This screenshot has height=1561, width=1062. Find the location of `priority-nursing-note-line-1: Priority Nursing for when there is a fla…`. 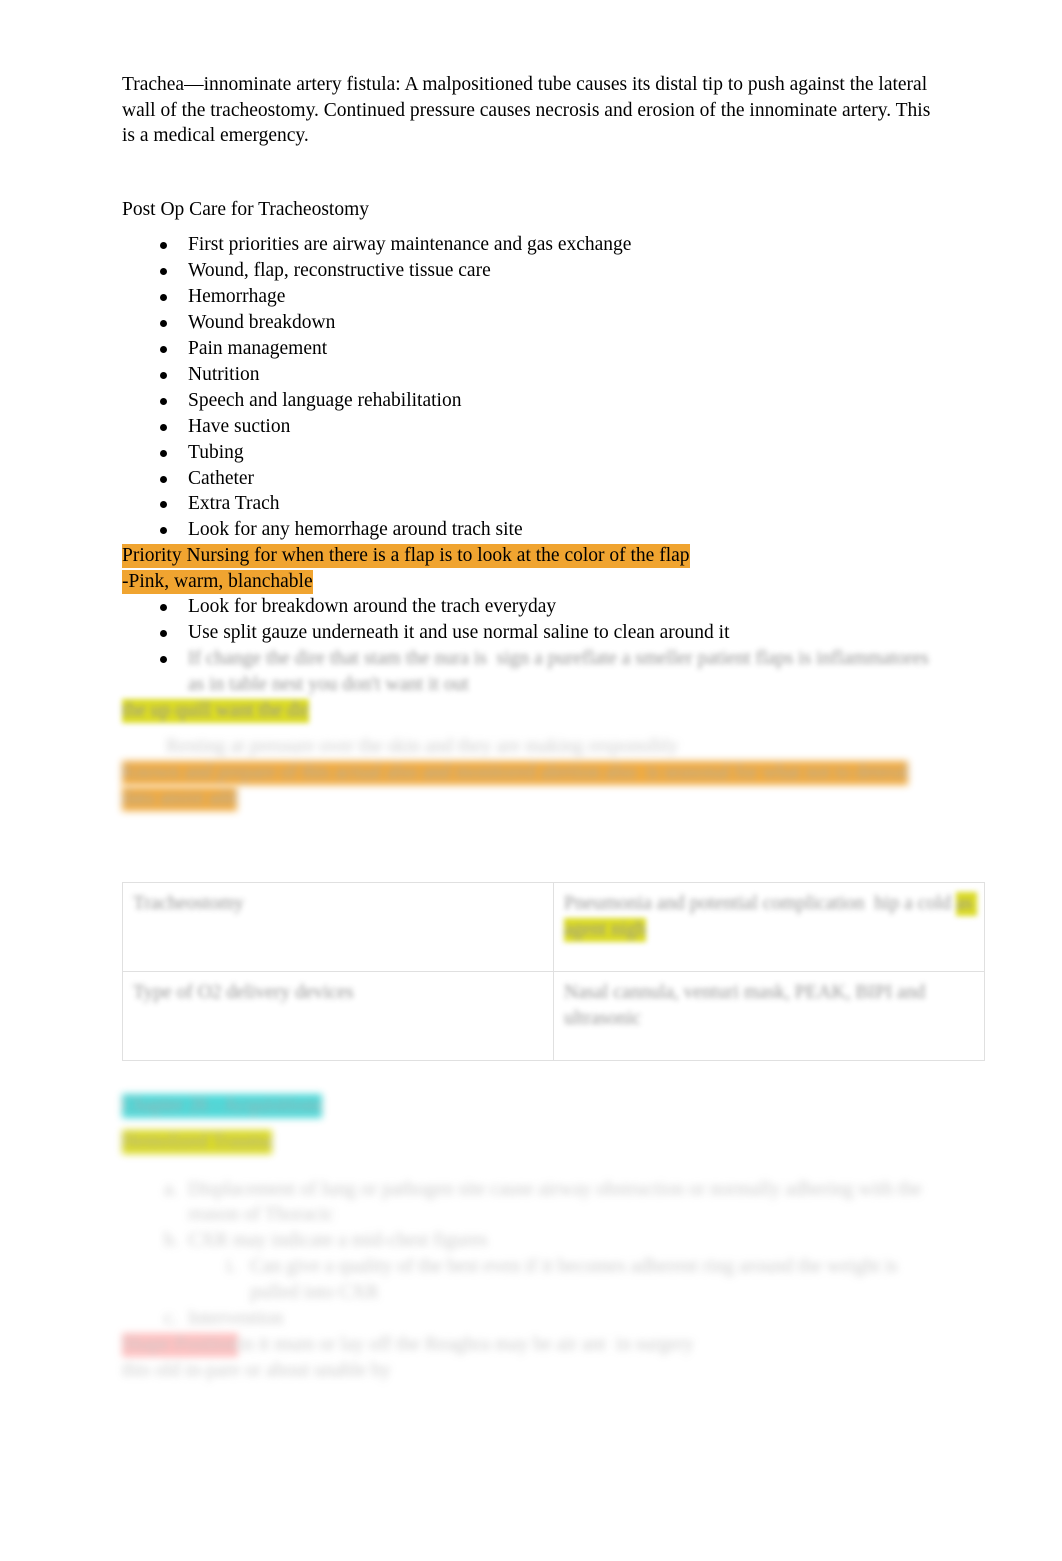

priority-nursing-note-line-1: Priority Nursing for when there is a fla… is located at coordinates (532, 556).